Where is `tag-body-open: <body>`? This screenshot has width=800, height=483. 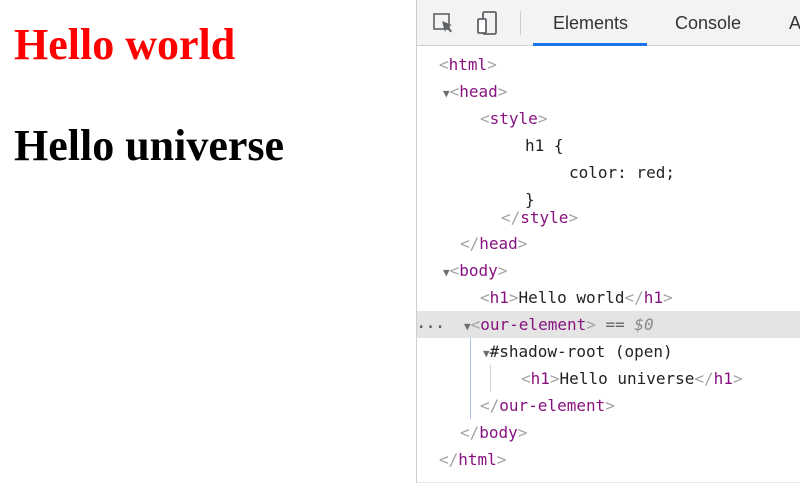 tag-body-open: <body> is located at coordinates (478, 270).